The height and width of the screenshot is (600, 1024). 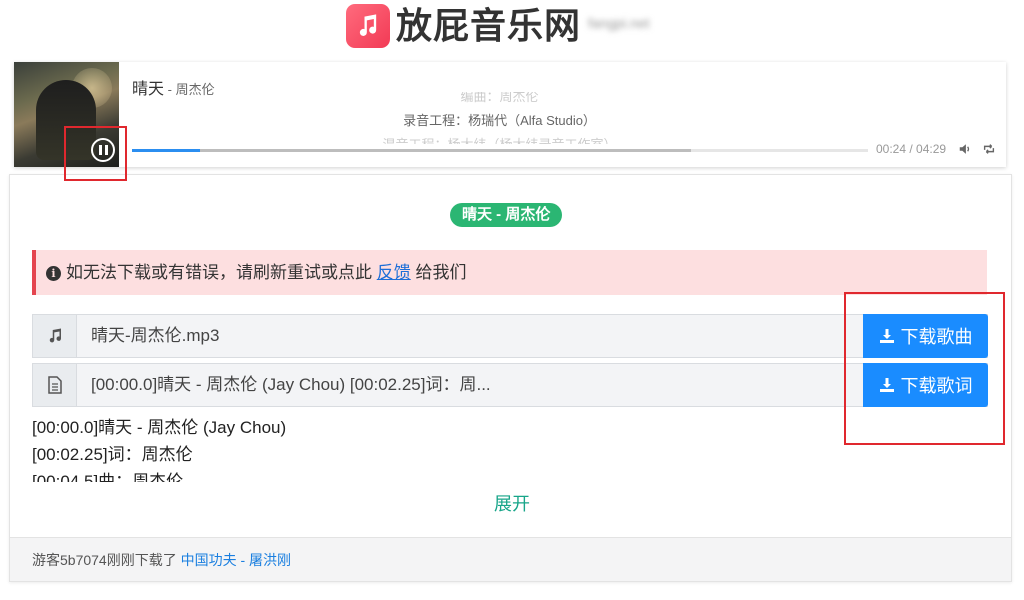 I want to click on info-icon: i, so click(x=53, y=273).